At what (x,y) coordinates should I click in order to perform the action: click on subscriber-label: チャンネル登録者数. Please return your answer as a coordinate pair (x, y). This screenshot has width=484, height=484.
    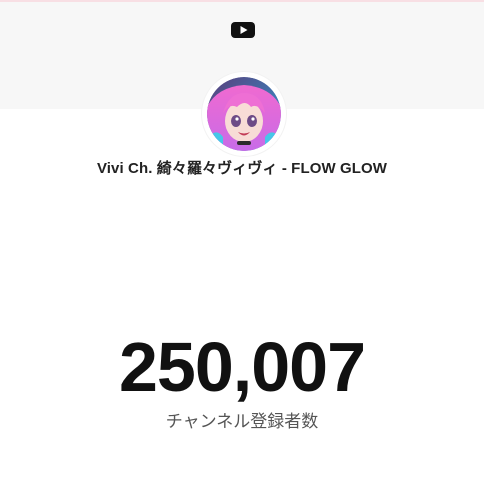
    Looking at the image, I should click on (242, 421).